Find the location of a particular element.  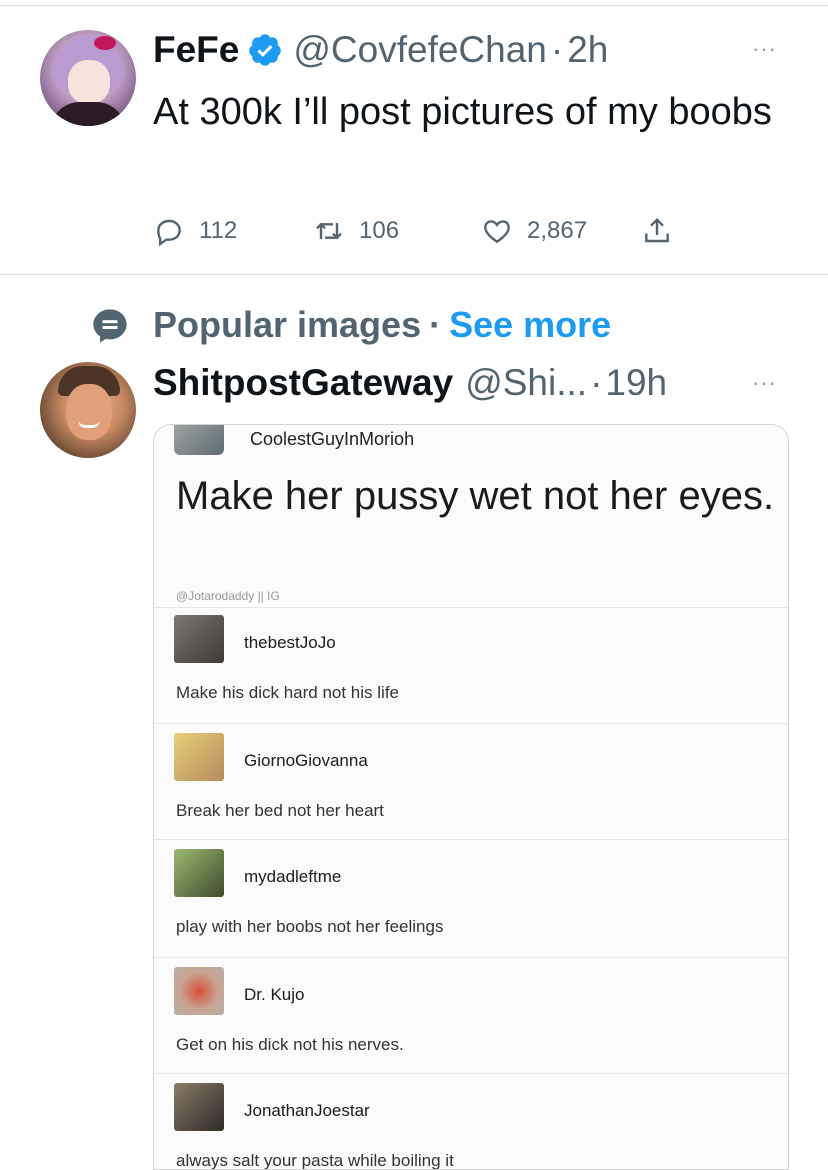

shitpostgateway-avatar is located at coordinates (88, 410).